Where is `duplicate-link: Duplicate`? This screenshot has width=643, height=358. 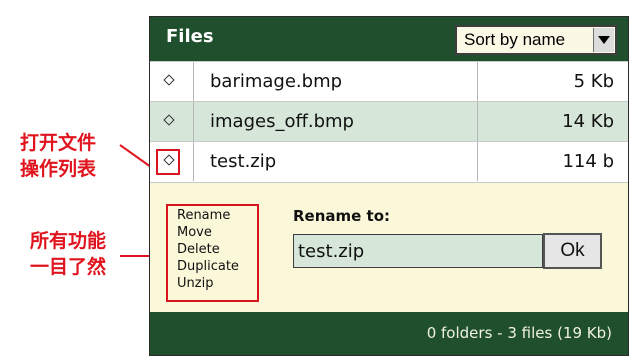 duplicate-link: Duplicate is located at coordinates (208, 267).